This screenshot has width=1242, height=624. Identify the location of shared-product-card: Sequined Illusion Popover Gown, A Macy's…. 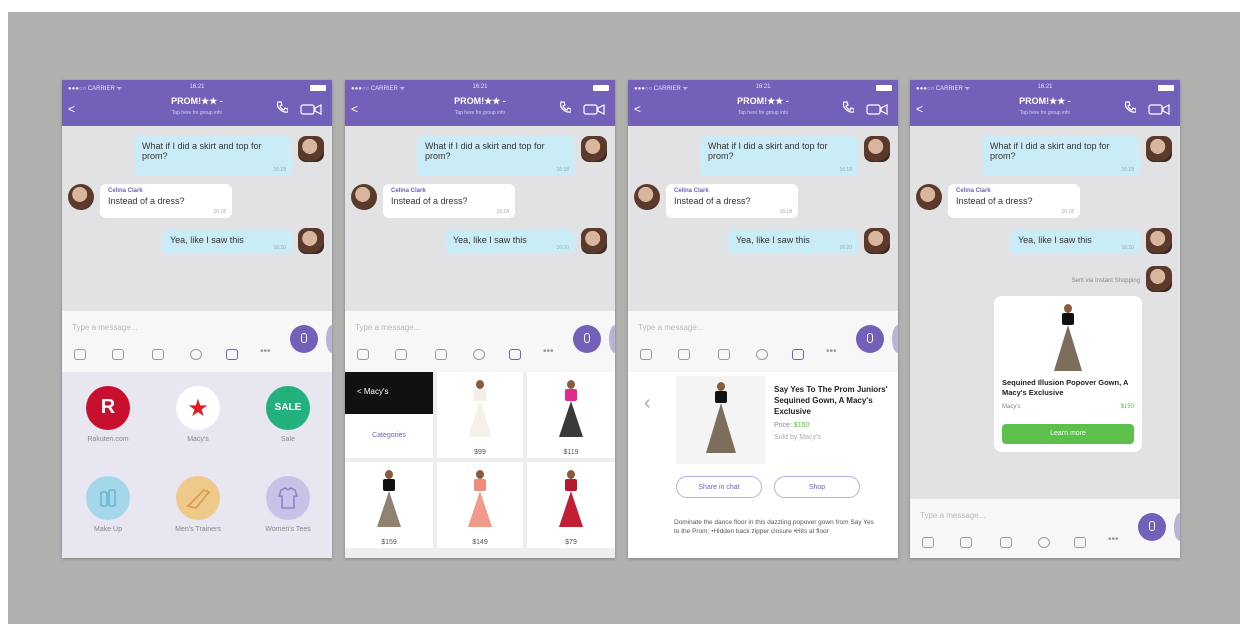
(1068, 374).